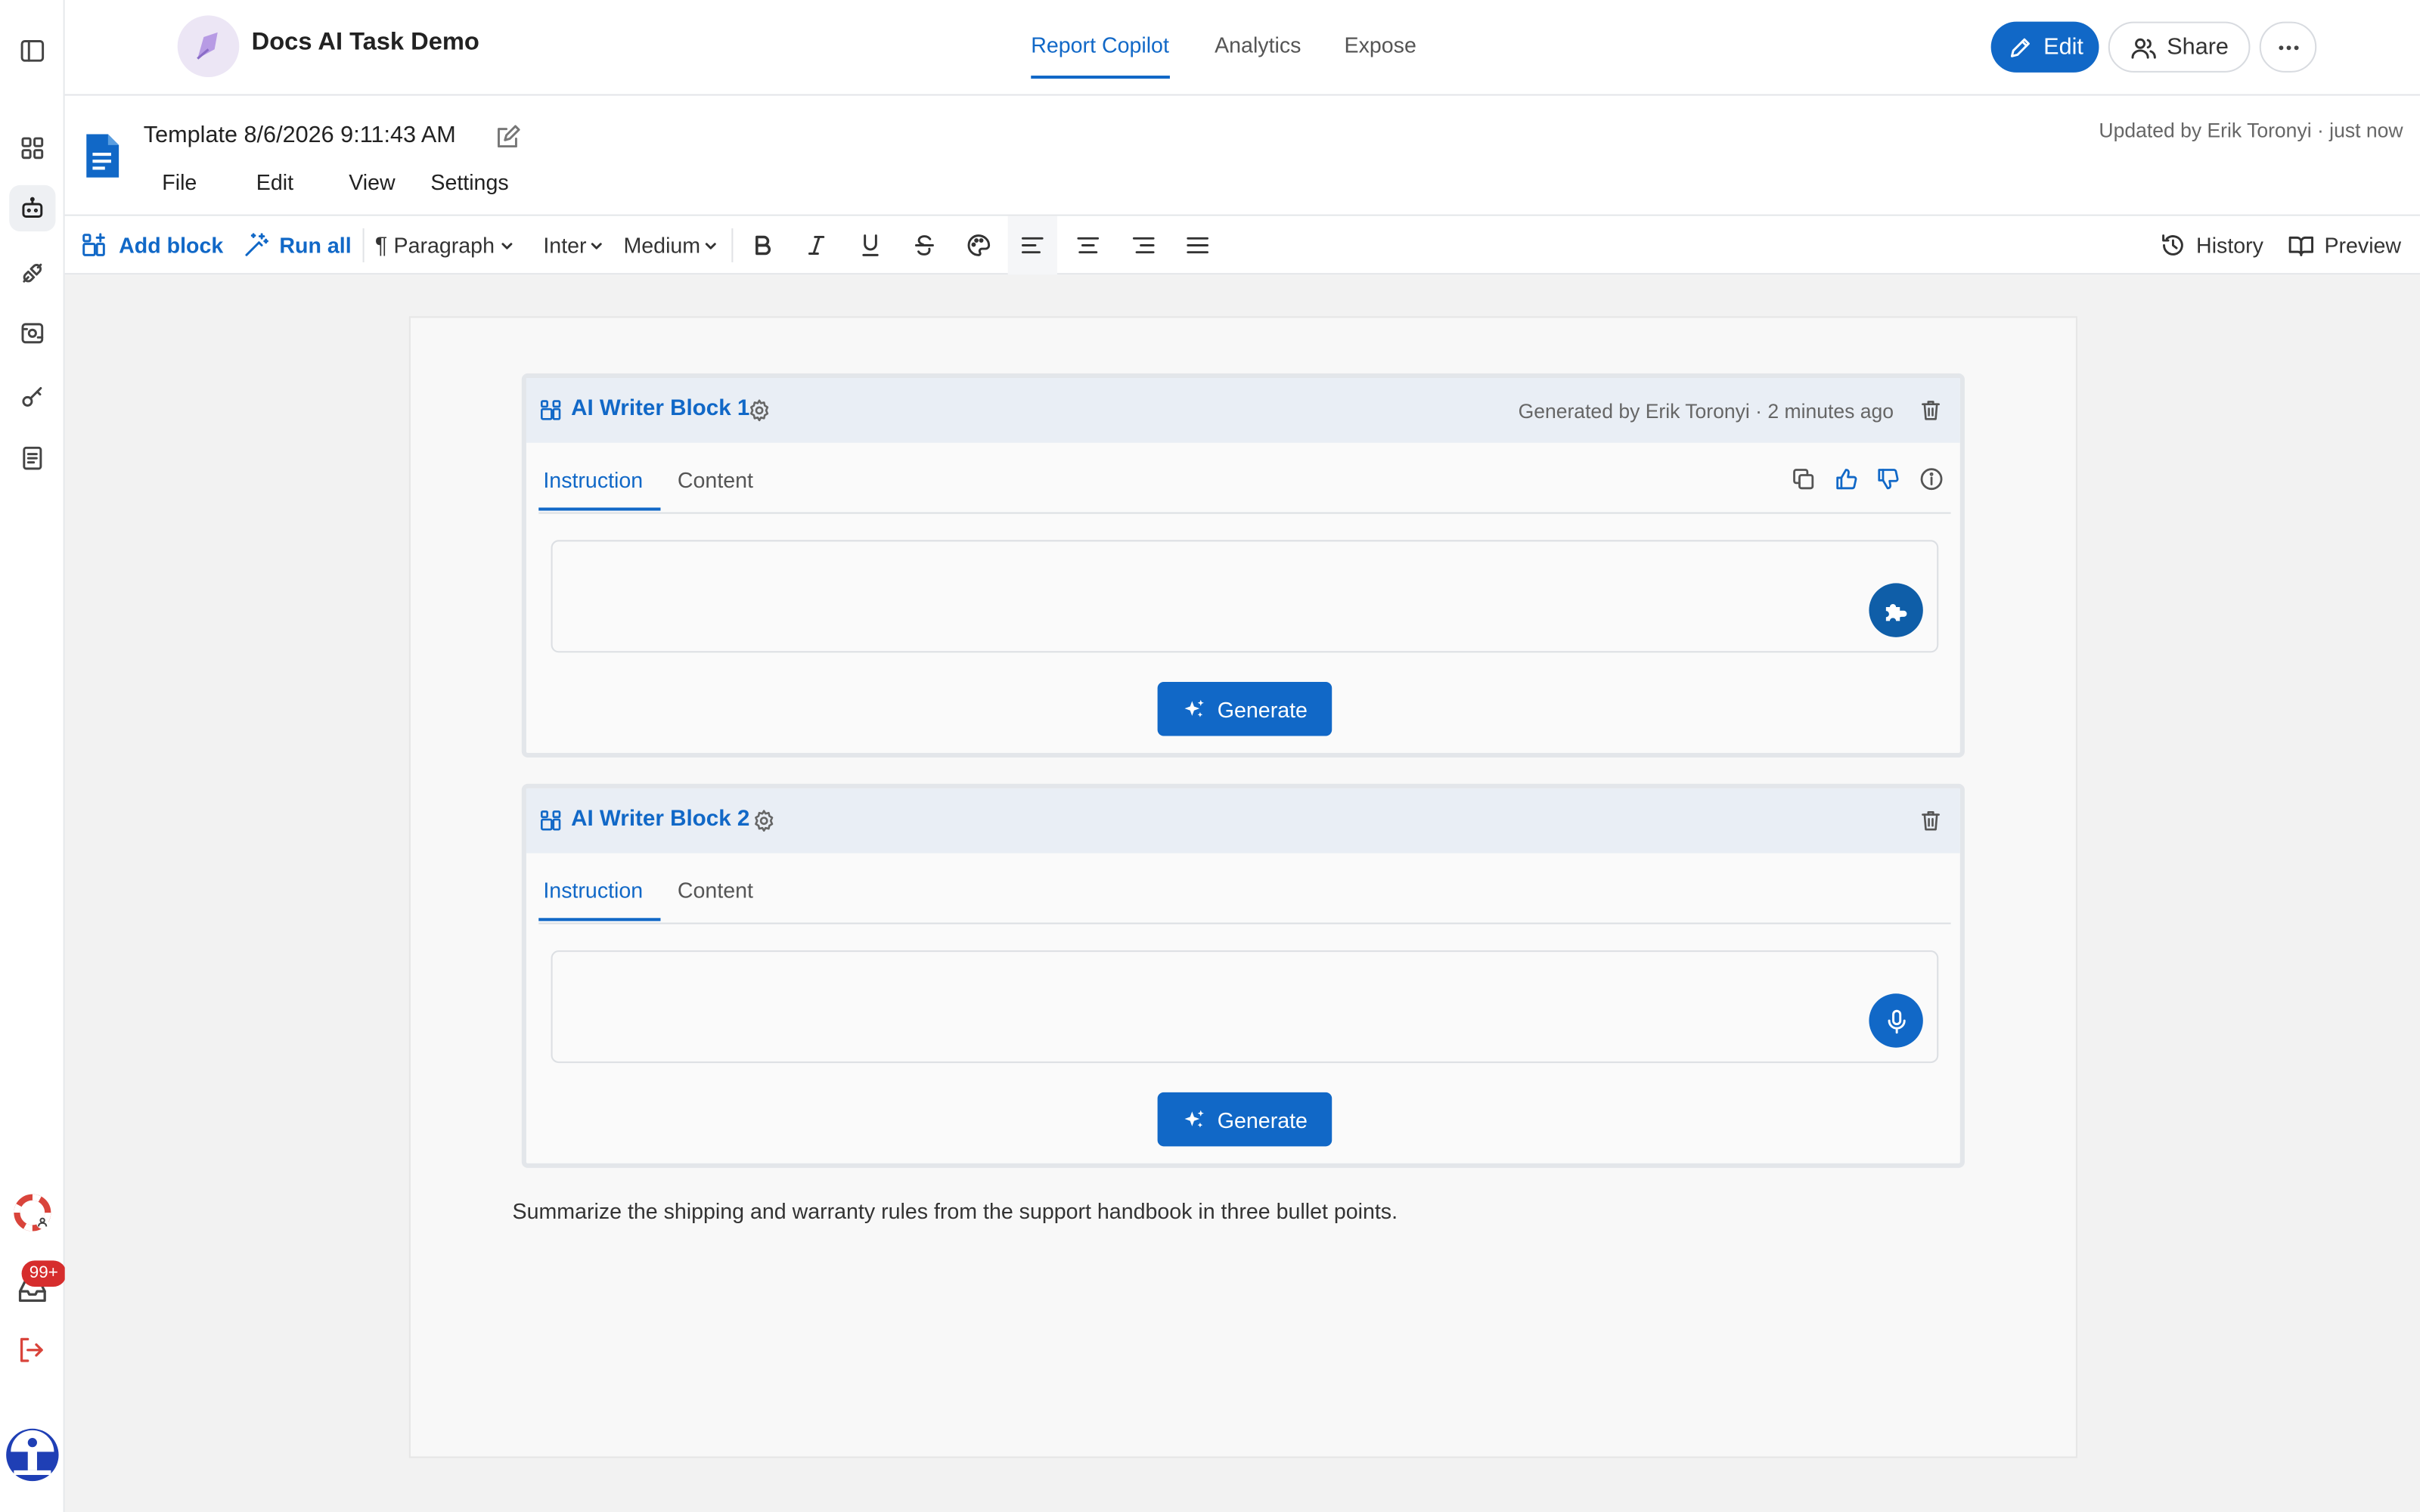 Image resolution: width=2420 pixels, height=1512 pixels. Describe the element at coordinates (208, 46) in the screenshot. I see `app-logo-icon` at that location.